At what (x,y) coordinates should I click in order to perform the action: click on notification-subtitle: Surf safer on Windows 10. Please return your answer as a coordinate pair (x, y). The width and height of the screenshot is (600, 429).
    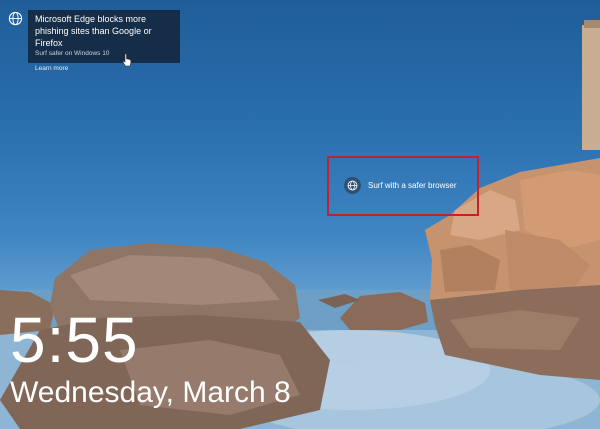
    Looking at the image, I should click on (72, 53).